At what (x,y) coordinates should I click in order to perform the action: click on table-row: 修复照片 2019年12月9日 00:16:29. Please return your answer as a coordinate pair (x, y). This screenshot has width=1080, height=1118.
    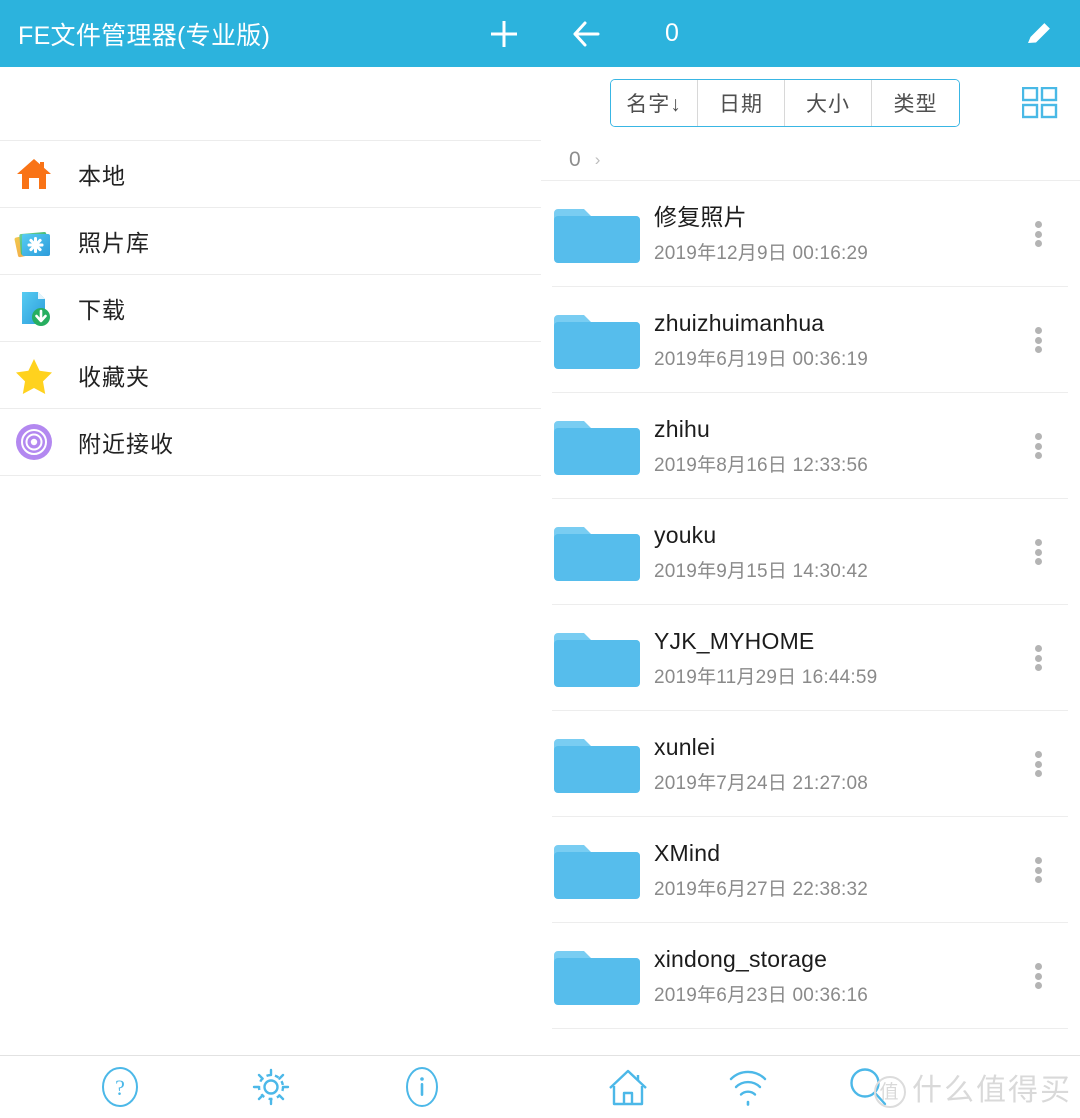
    Looking at the image, I should click on (810, 234).